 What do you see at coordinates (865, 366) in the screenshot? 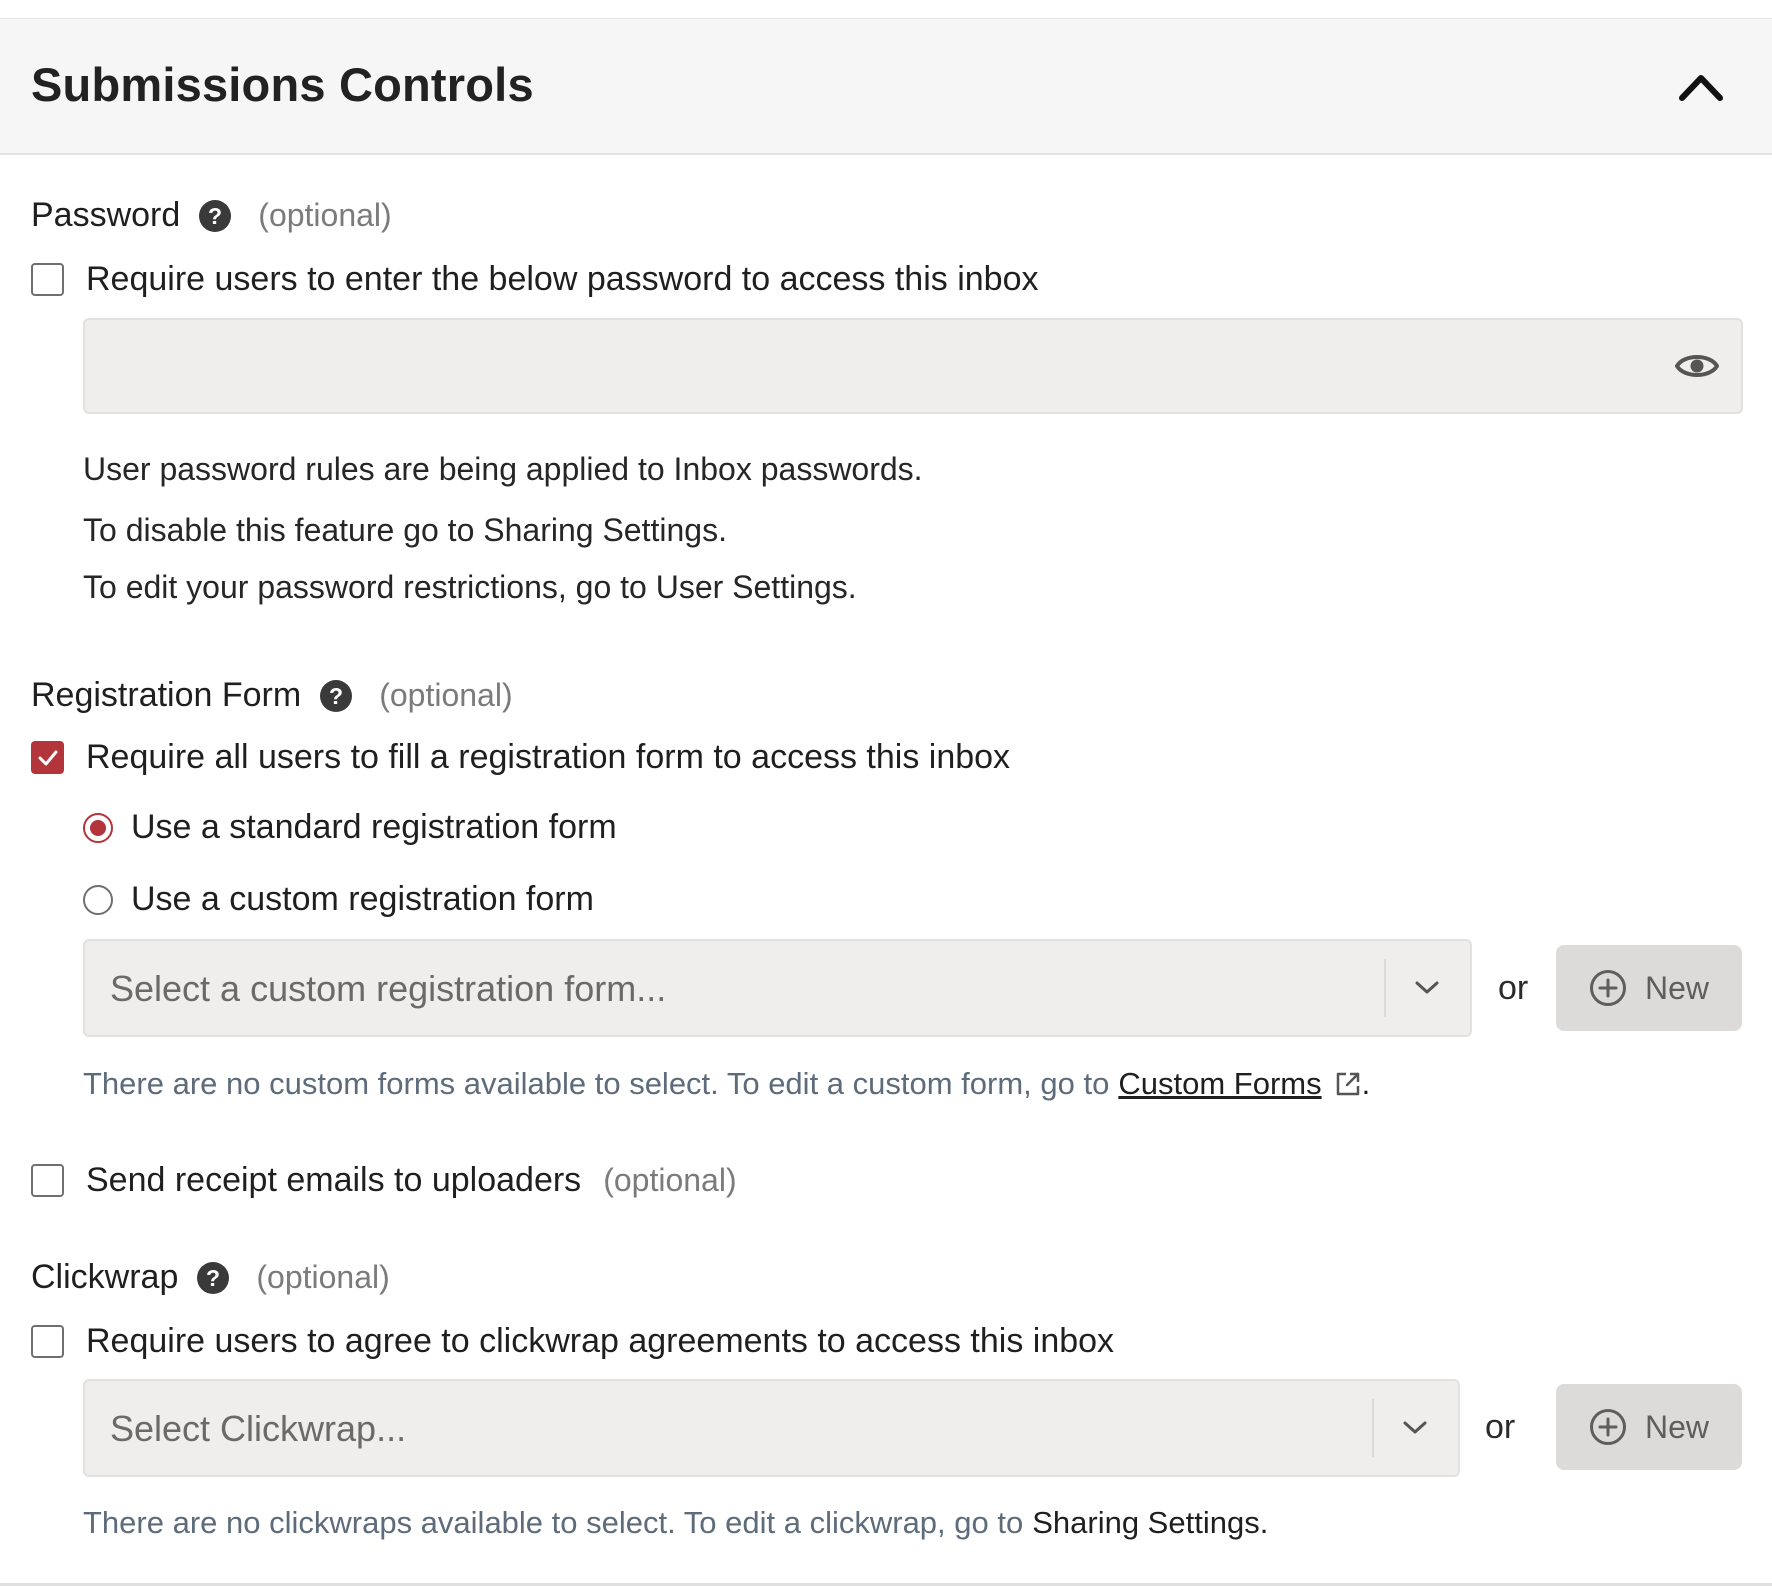
I see `password-input` at bounding box center [865, 366].